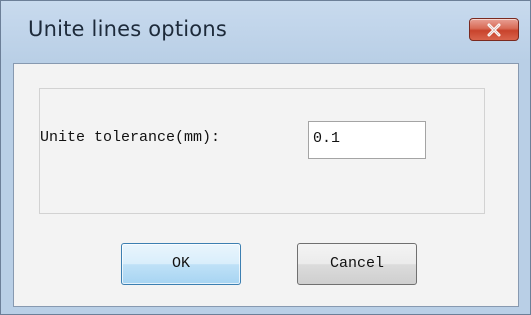 This screenshot has height=315, width=531. I want to click on tolerance-label: Unite tolerance(mm):, so click(130, 137).